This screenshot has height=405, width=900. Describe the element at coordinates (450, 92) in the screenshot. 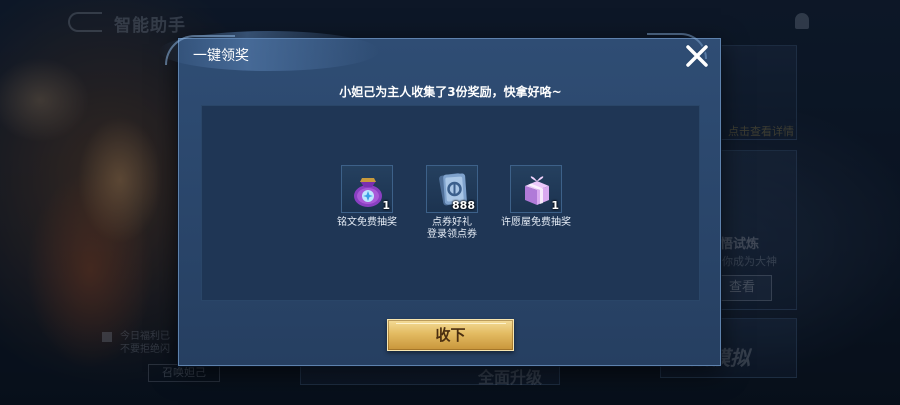

I see `dialog-message: 小妲己为主人收集了3份奖励，快拿好咯~` at that location.